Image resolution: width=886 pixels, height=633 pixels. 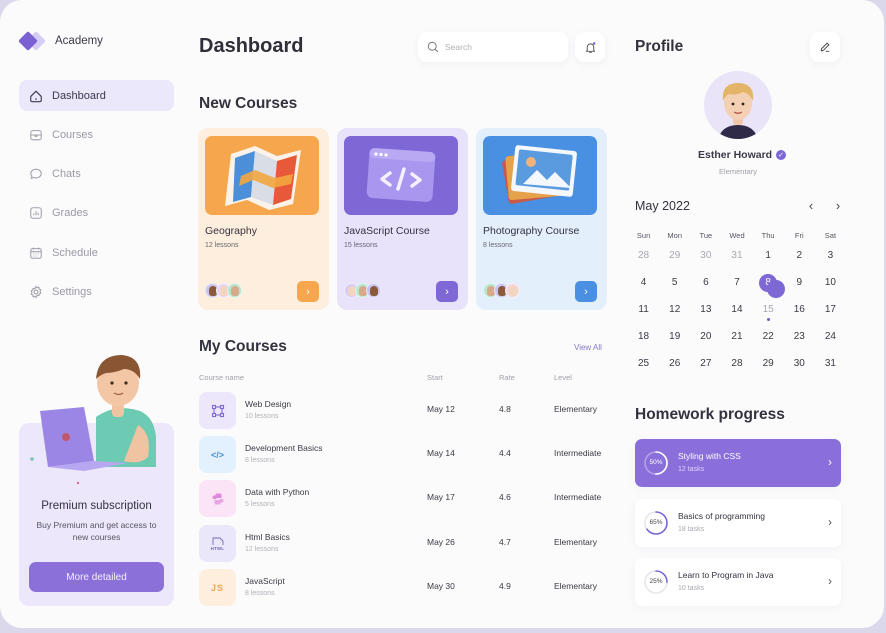 I want to click on search-box, so click(x=493, y=47).